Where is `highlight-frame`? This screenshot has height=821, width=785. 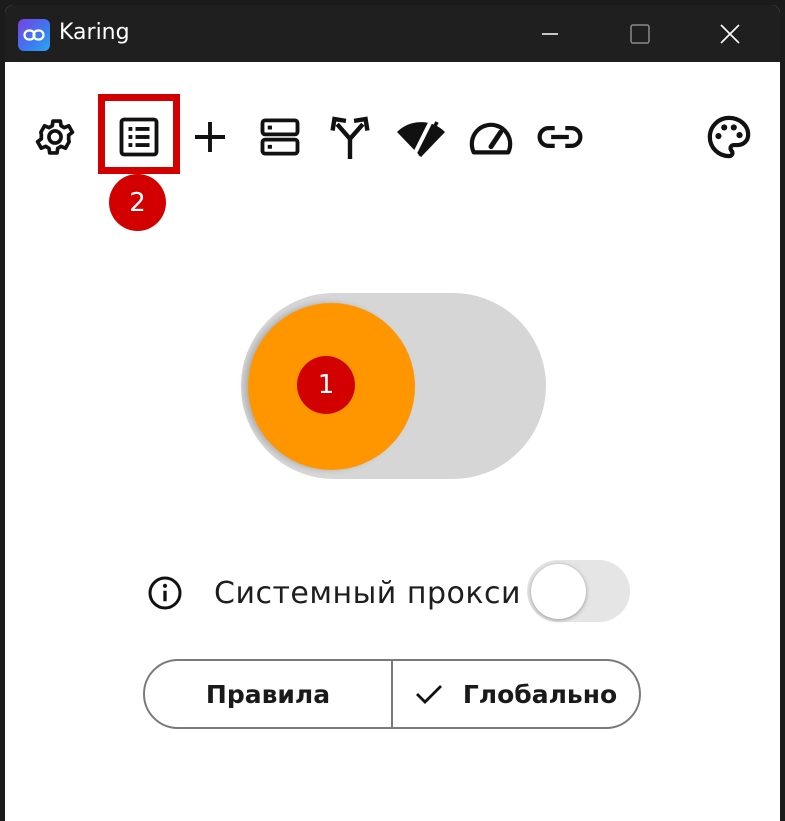 highlight-frame is located at coordinates (139, 134).